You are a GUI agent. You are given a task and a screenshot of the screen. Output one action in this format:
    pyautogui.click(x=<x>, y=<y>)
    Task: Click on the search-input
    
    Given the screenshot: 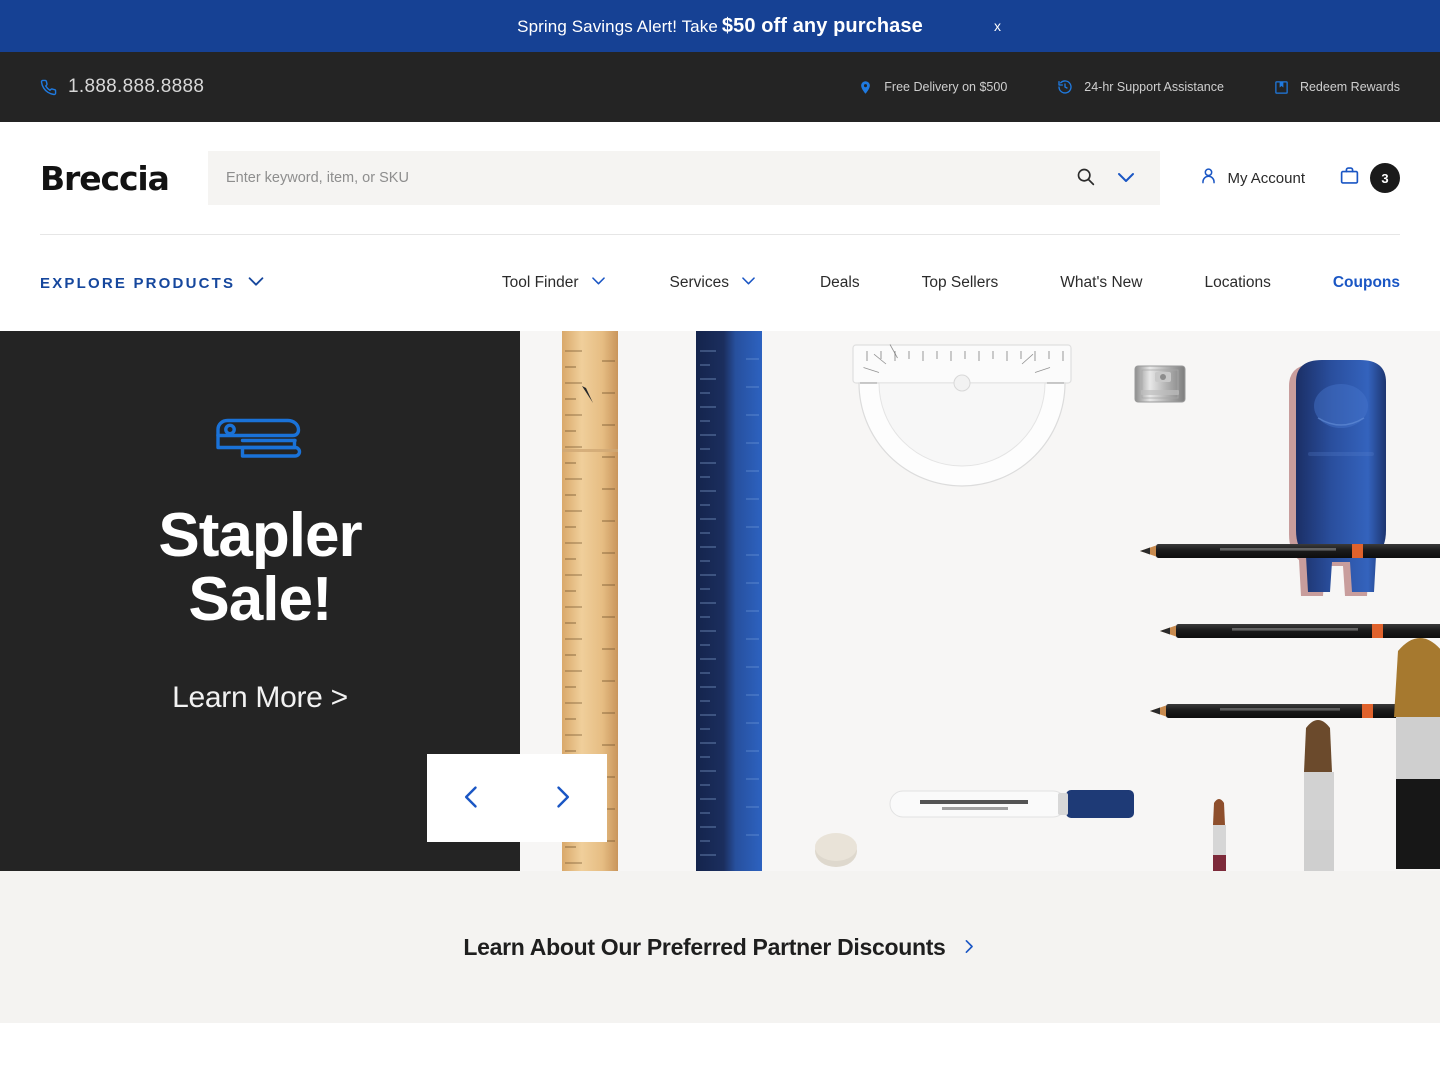 What is the action you would take?
    pyautogui.click(x=640, y=178)
    